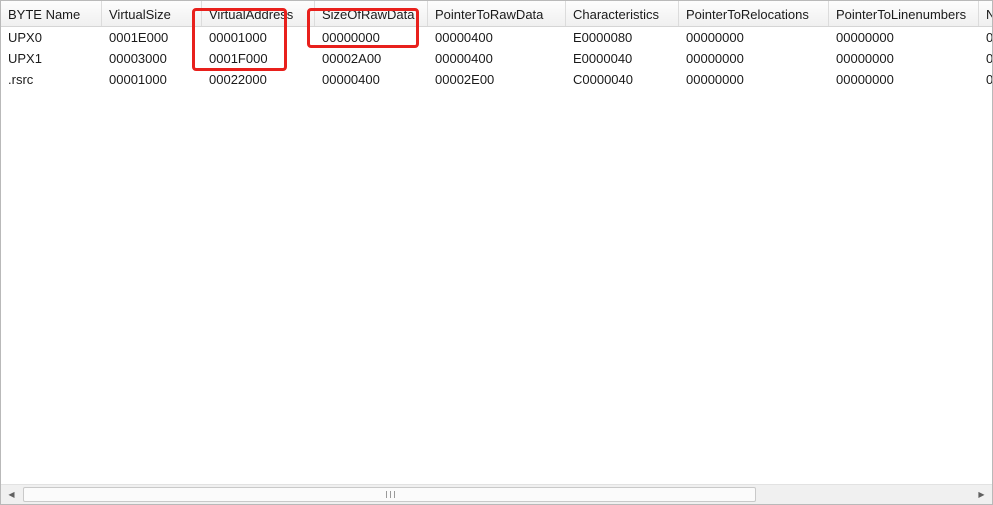 This screenshot has width=993, height=505. I want to click on arrow-right-icon: ▶, so click(981, 494).